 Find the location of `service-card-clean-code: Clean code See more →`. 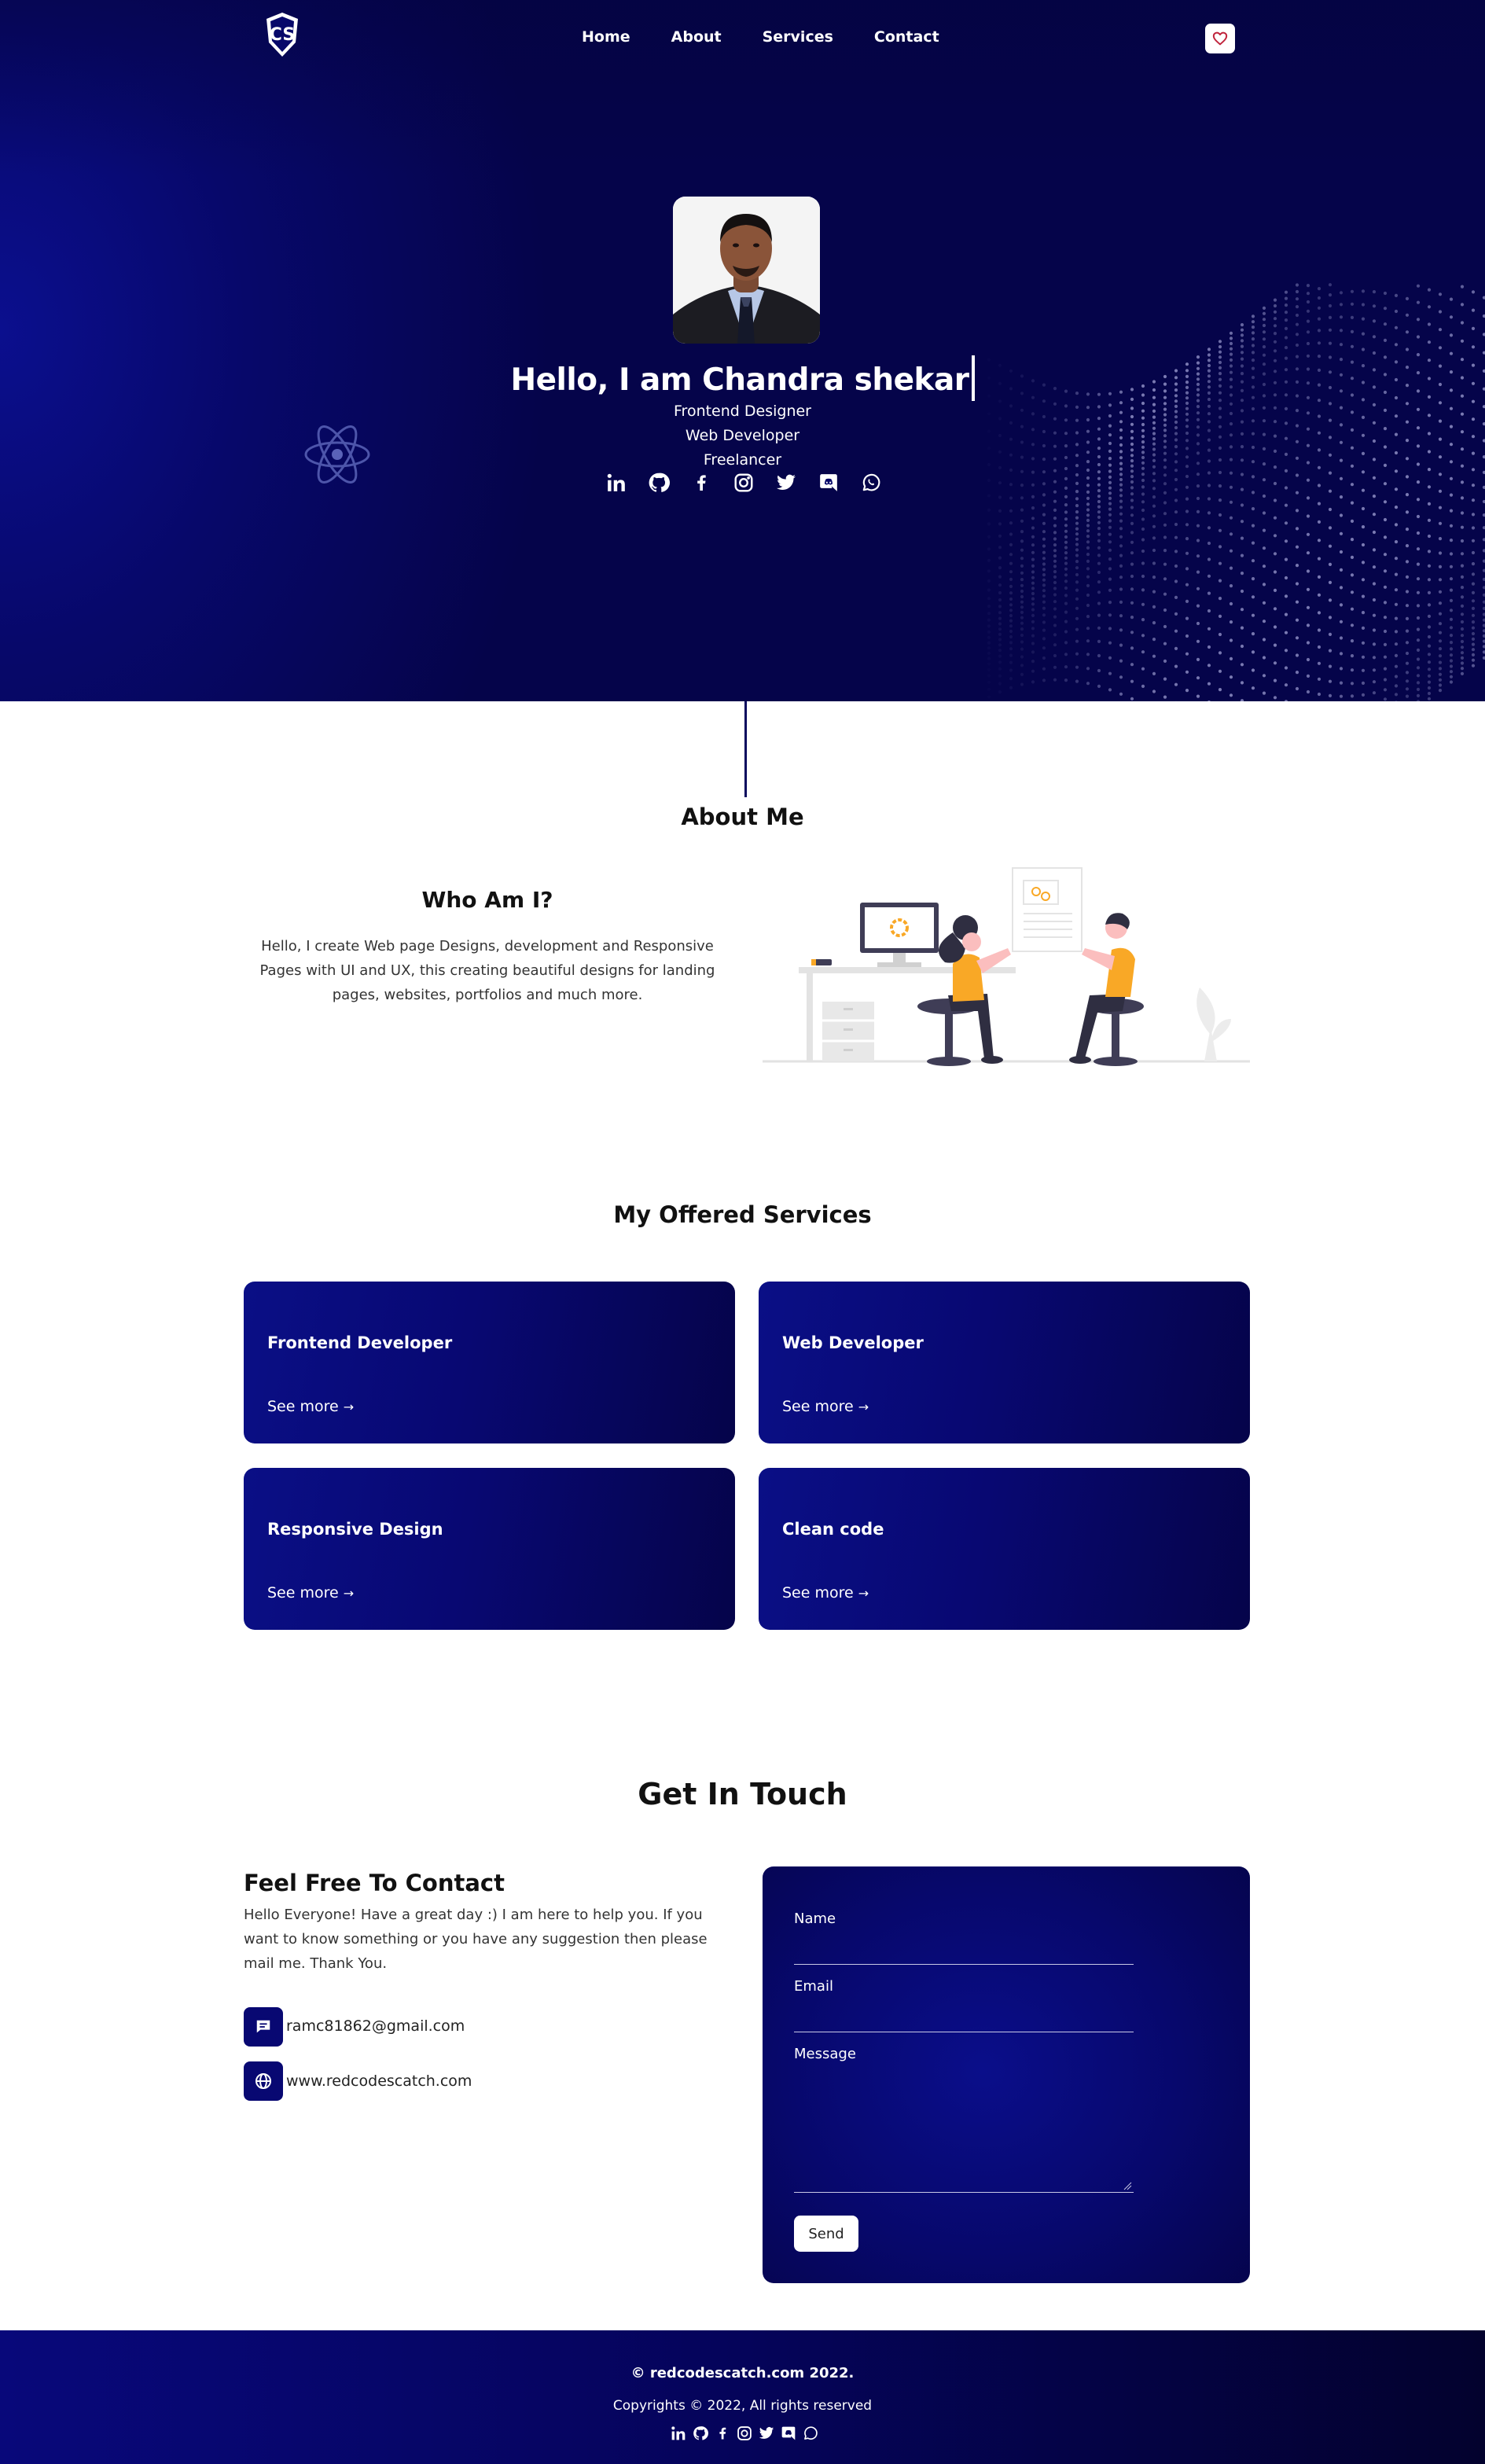

service-card-clean-code: Clean code See more → is located at coordinates (1004, 1549).